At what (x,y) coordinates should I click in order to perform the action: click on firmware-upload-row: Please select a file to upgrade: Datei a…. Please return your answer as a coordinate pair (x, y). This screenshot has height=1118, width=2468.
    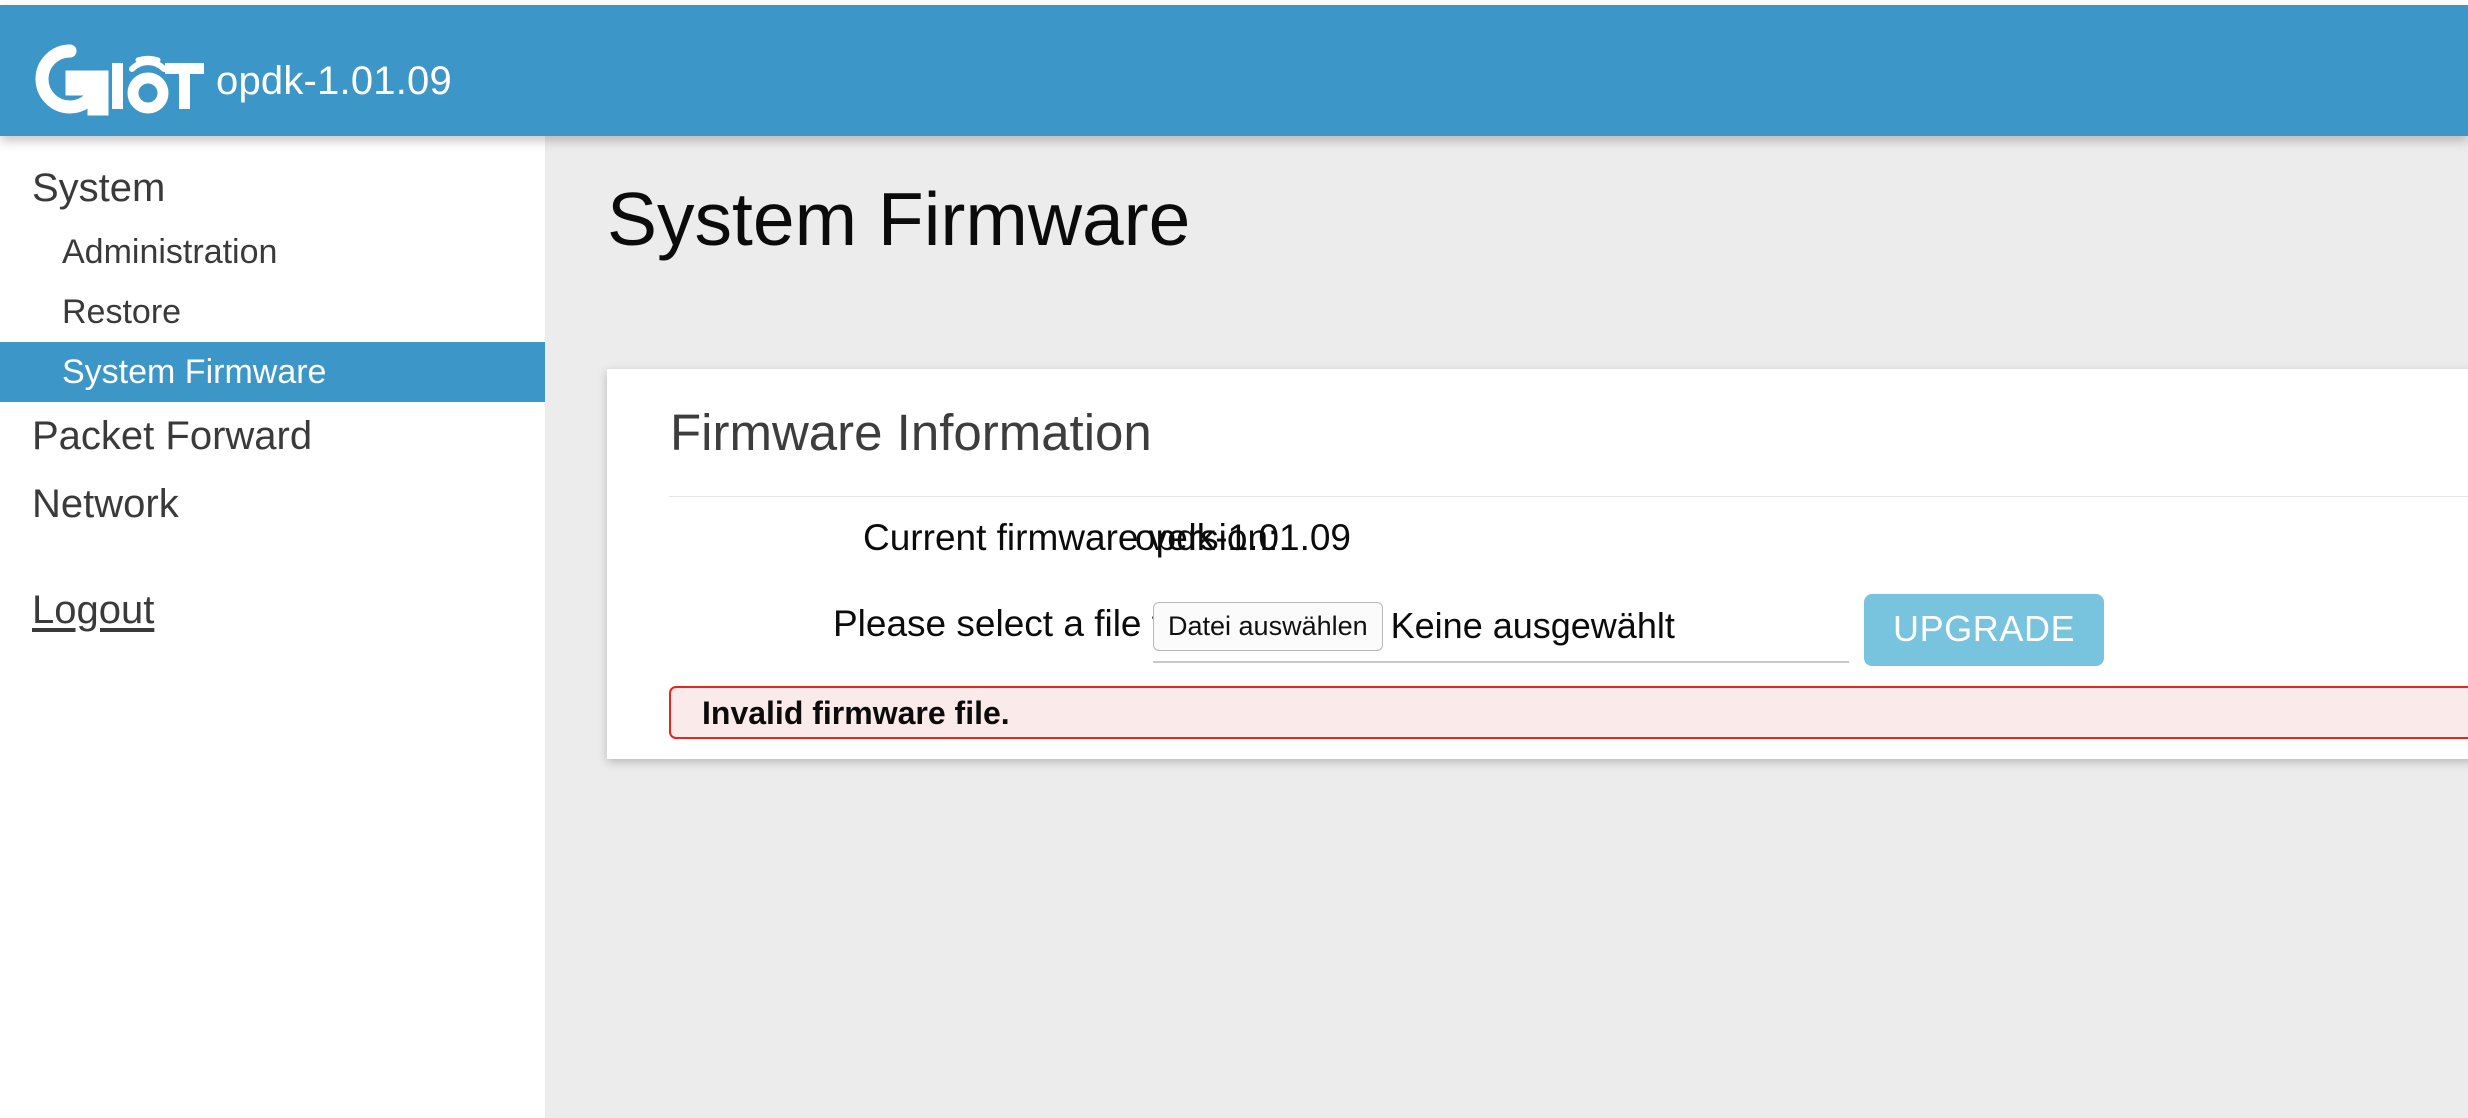
    Looking at the image, I should click on (1537, 631).